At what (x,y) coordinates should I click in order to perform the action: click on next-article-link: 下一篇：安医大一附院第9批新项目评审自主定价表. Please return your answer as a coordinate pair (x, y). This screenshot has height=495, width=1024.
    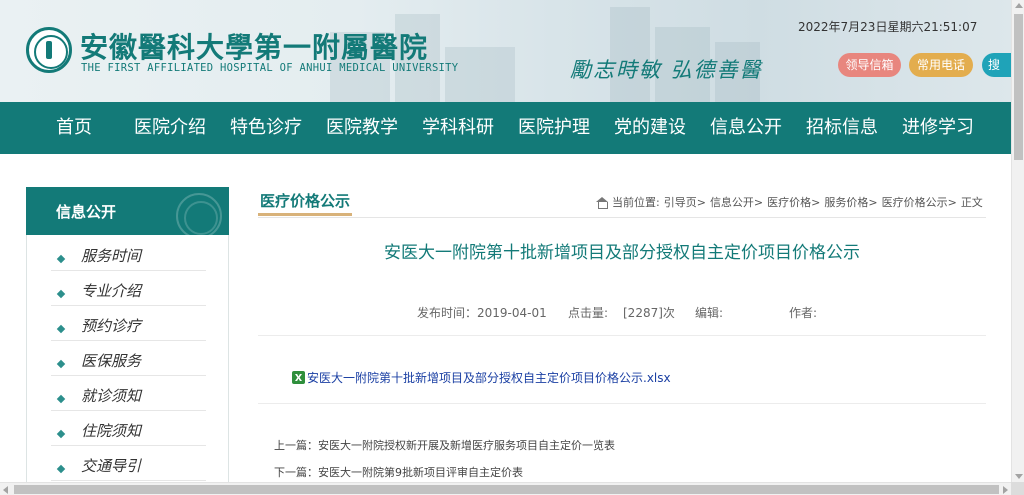
    Looking at the image, I should click on (398, 472).